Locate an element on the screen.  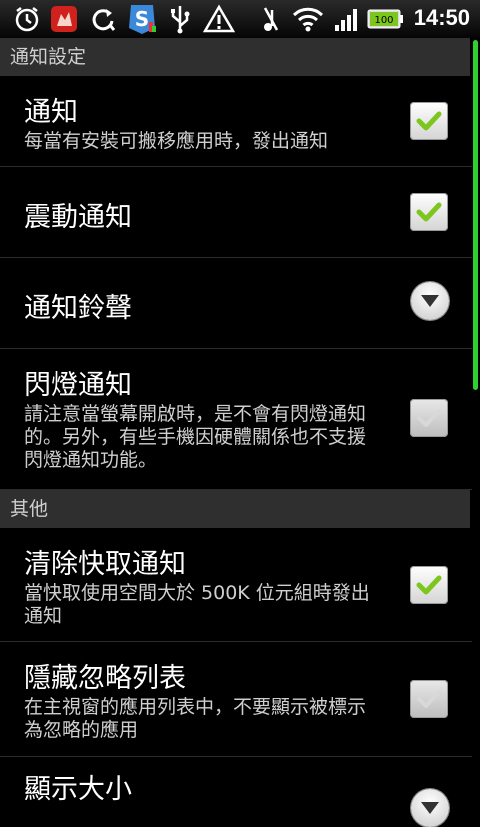
clock-time: 14:50 is located at coordinates (441, 17).